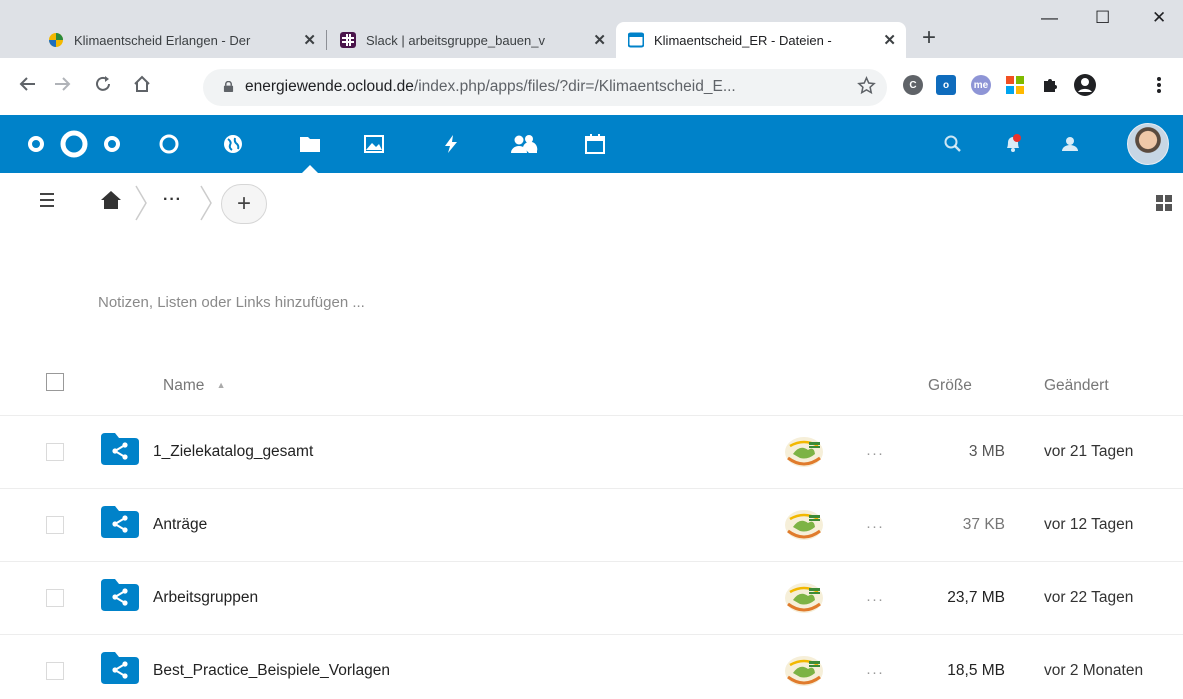 The image size is (1183, 699). Describe the element at coordinates (1013, 144) in the screenshot. I see `notifications-bell-icon` at that location.